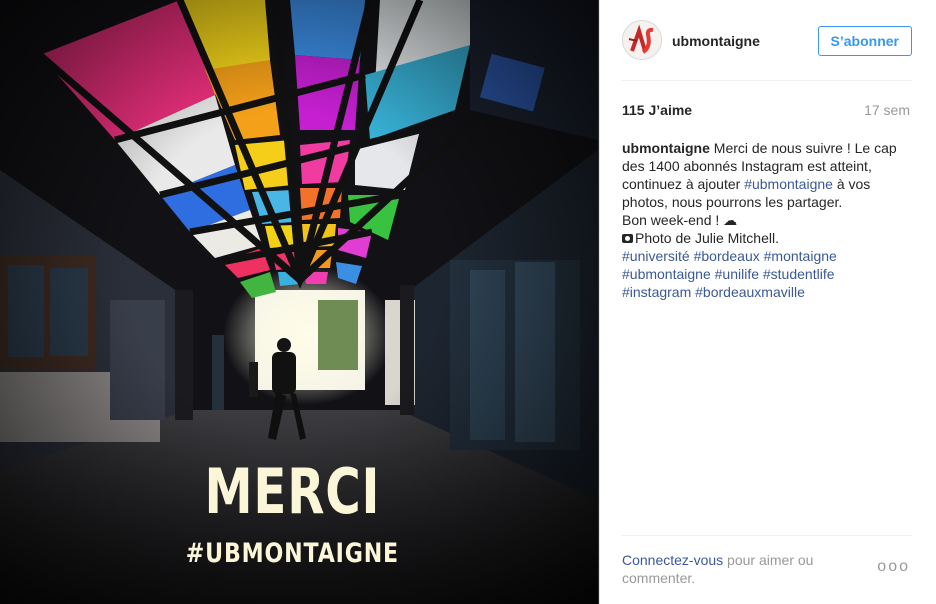  Describe the element at coordinates (788, 184) in the screenshot. I see `hashtag-link: #ubmontaigne` at that location.